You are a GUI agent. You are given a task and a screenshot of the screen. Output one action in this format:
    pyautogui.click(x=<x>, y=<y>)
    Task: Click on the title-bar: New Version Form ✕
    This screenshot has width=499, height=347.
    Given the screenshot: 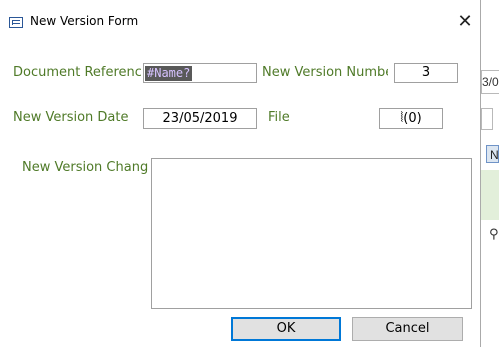 What is the action you would take?
    pyautogui.click(x=240, y=19)
    